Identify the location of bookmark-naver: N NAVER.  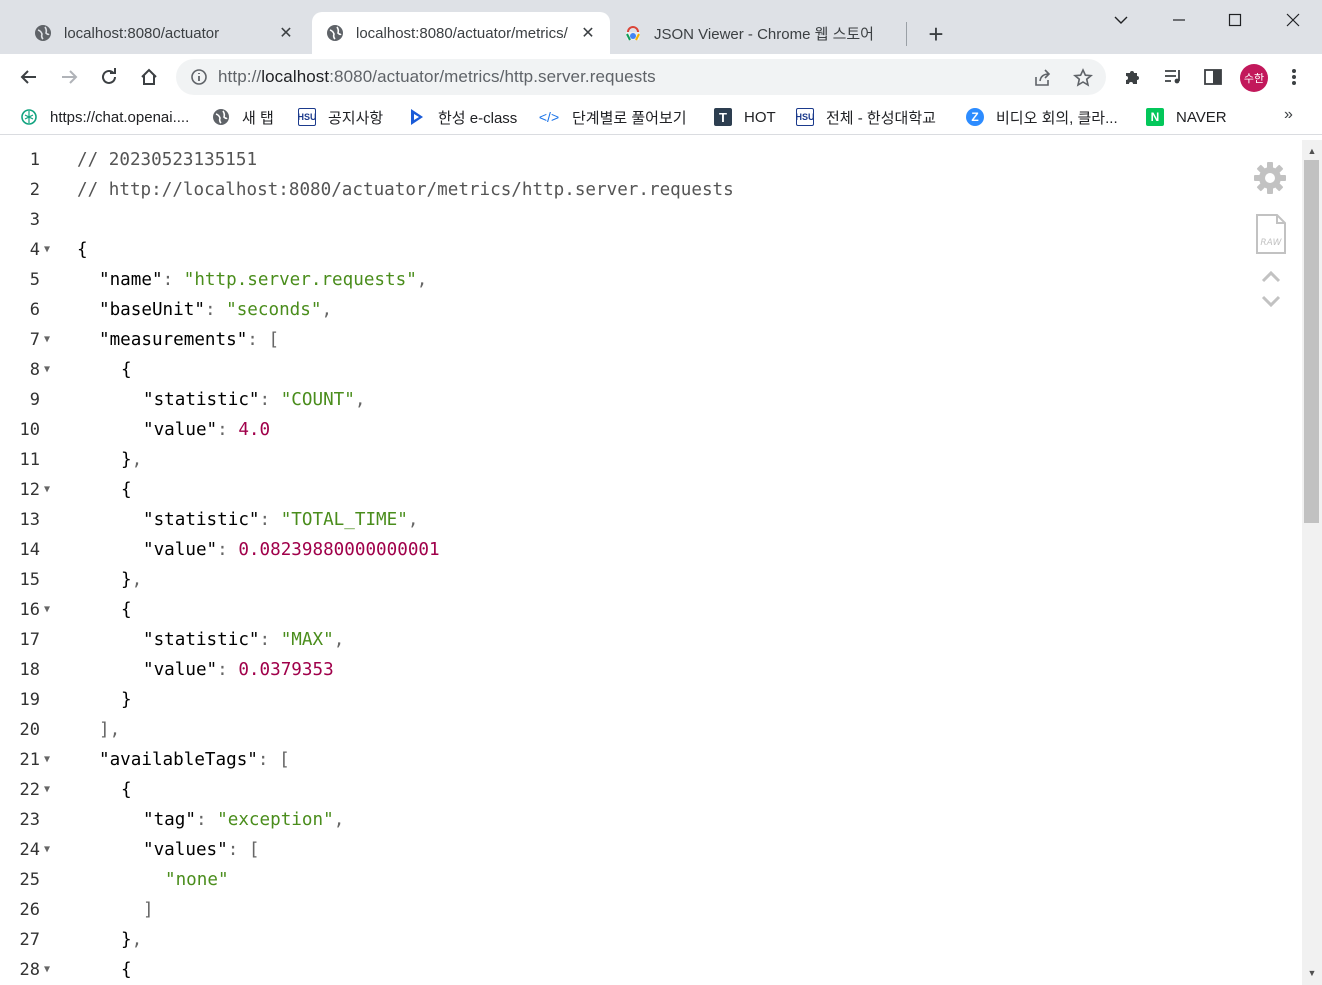
(1186, 117).